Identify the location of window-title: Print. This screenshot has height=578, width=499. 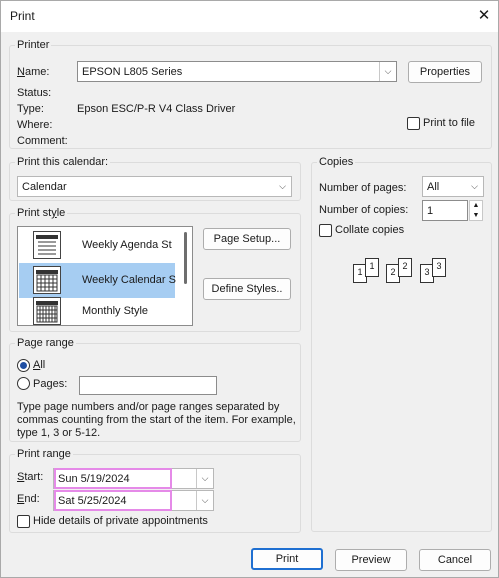
(22, 16).